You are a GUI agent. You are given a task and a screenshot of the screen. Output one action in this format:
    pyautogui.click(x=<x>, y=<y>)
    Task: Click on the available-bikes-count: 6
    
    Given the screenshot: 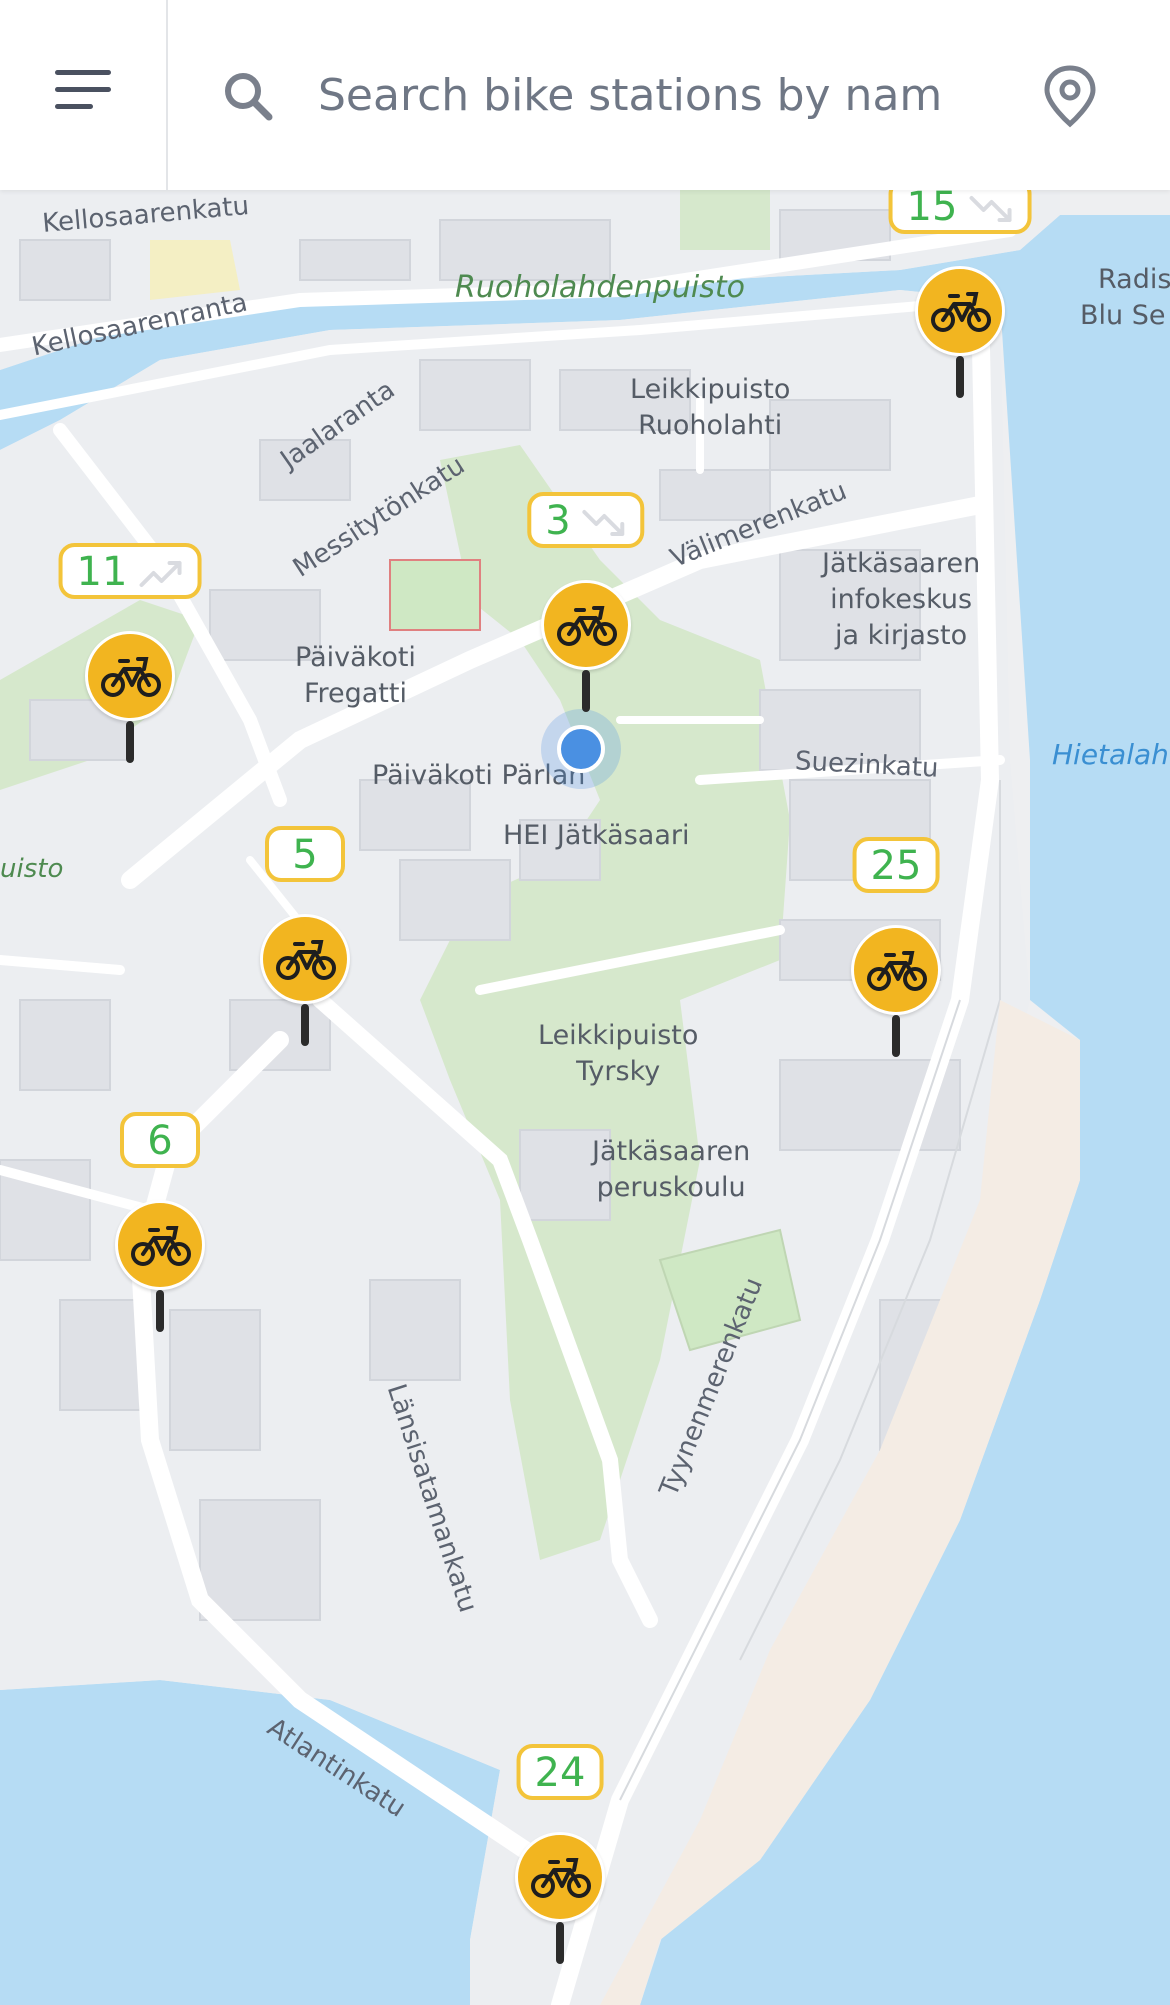 What is the action you would take?
    pyautogui.click(x=160, y=1141)
    